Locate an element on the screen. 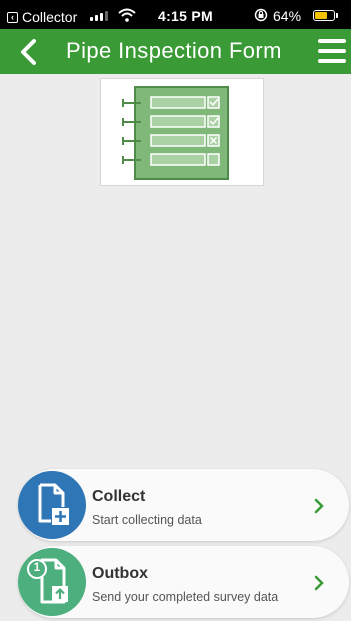 This screenshot has height=621, width=351. survey-thumbnail is located at coordinates (182, 132).